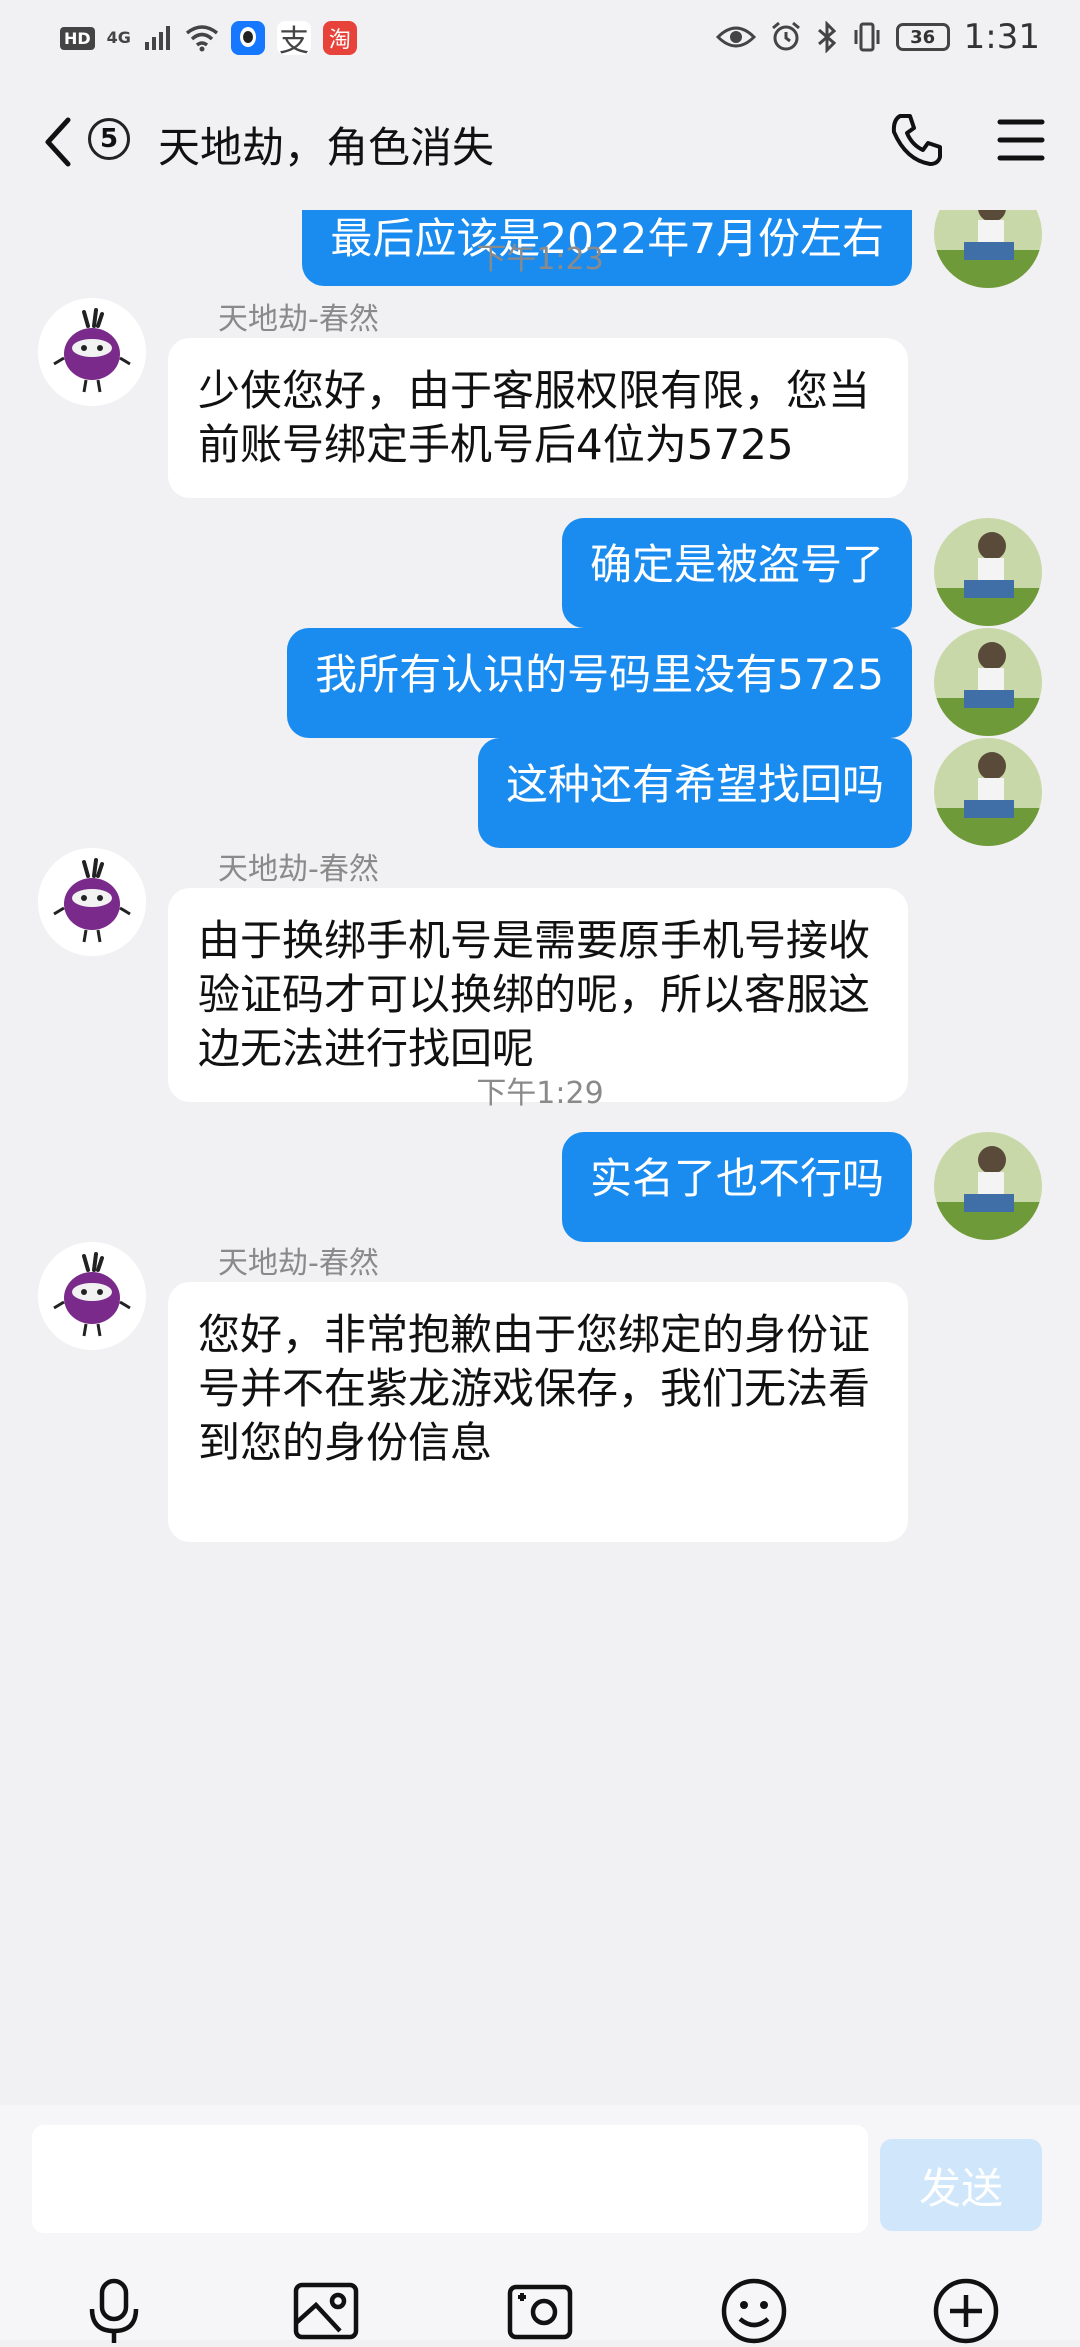 The width and height of the screenshot is (1080, 2347). Describe the element at coordinates (922, 37) in the screenshot. I see `battery-indicator: 36` at that location.